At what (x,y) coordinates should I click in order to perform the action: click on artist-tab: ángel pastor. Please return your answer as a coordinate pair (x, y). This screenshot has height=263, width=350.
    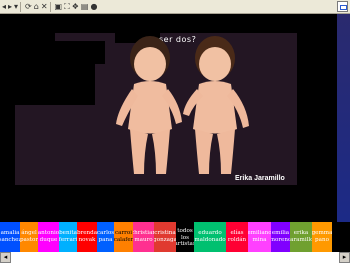
    Looking at the image, I should click on (29, 237).